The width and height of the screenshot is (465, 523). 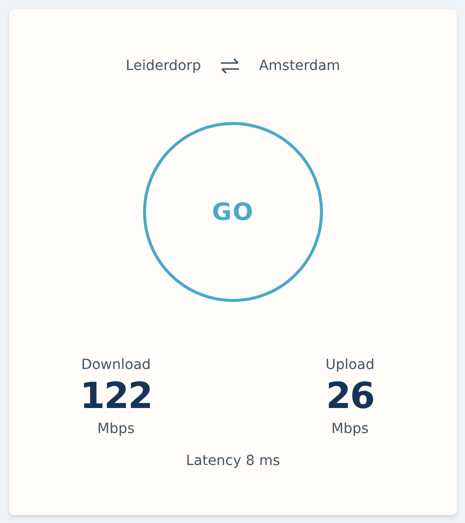 I want to click on origin-city: Leiderdorp, so click(x=163, y=66).